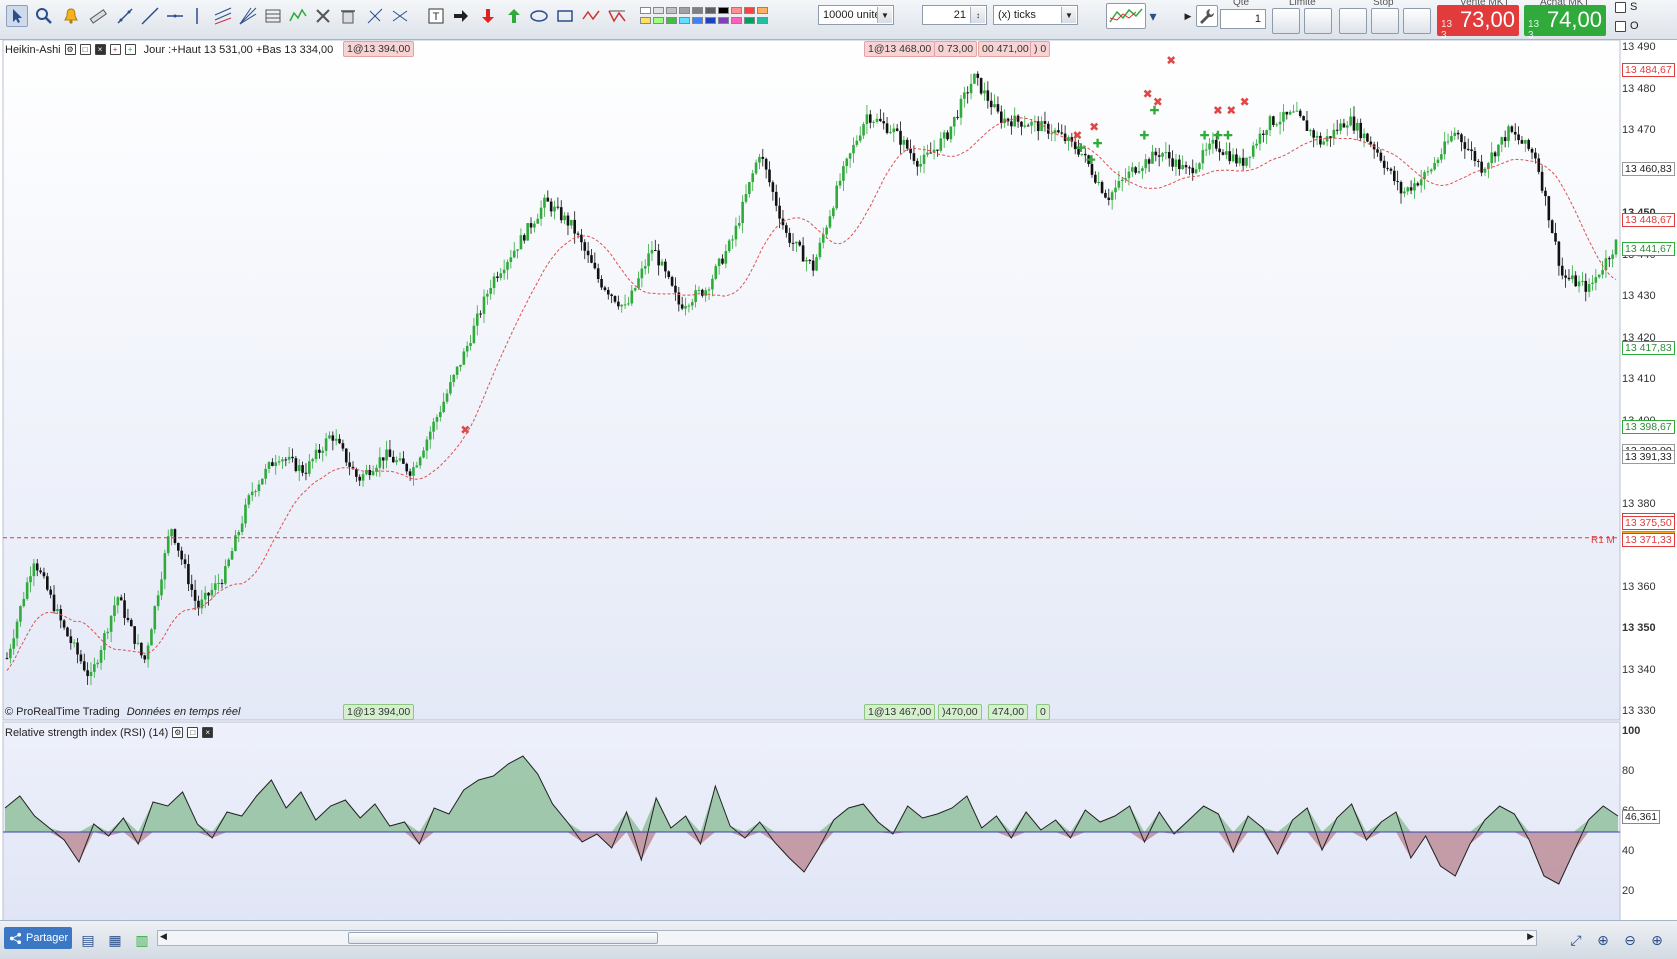 The width and height of the screenshot is (1677, 959). Describe the element at coordinates (1478, 23) in the screenshot. I see `sell-market-button: 13 3 73,00` at that location.